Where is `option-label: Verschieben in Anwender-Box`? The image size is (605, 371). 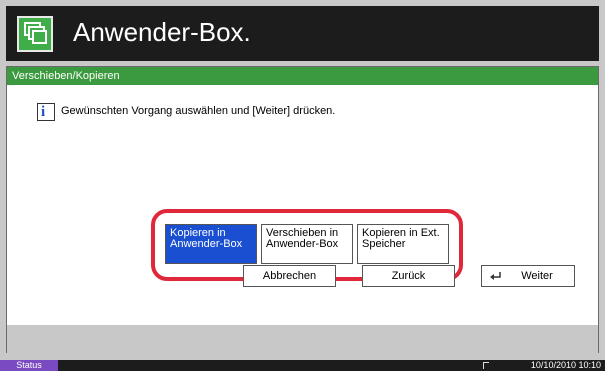 option-label: Verschieben in Anwender-Box is located at coordinates (302, 238).